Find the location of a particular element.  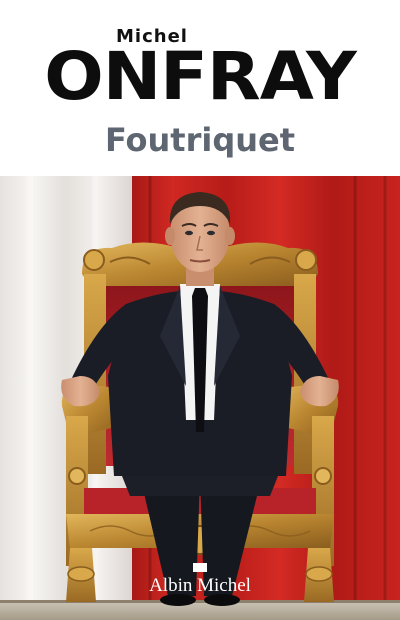

publisher-logo-mark is located at coordinates (200, 567).